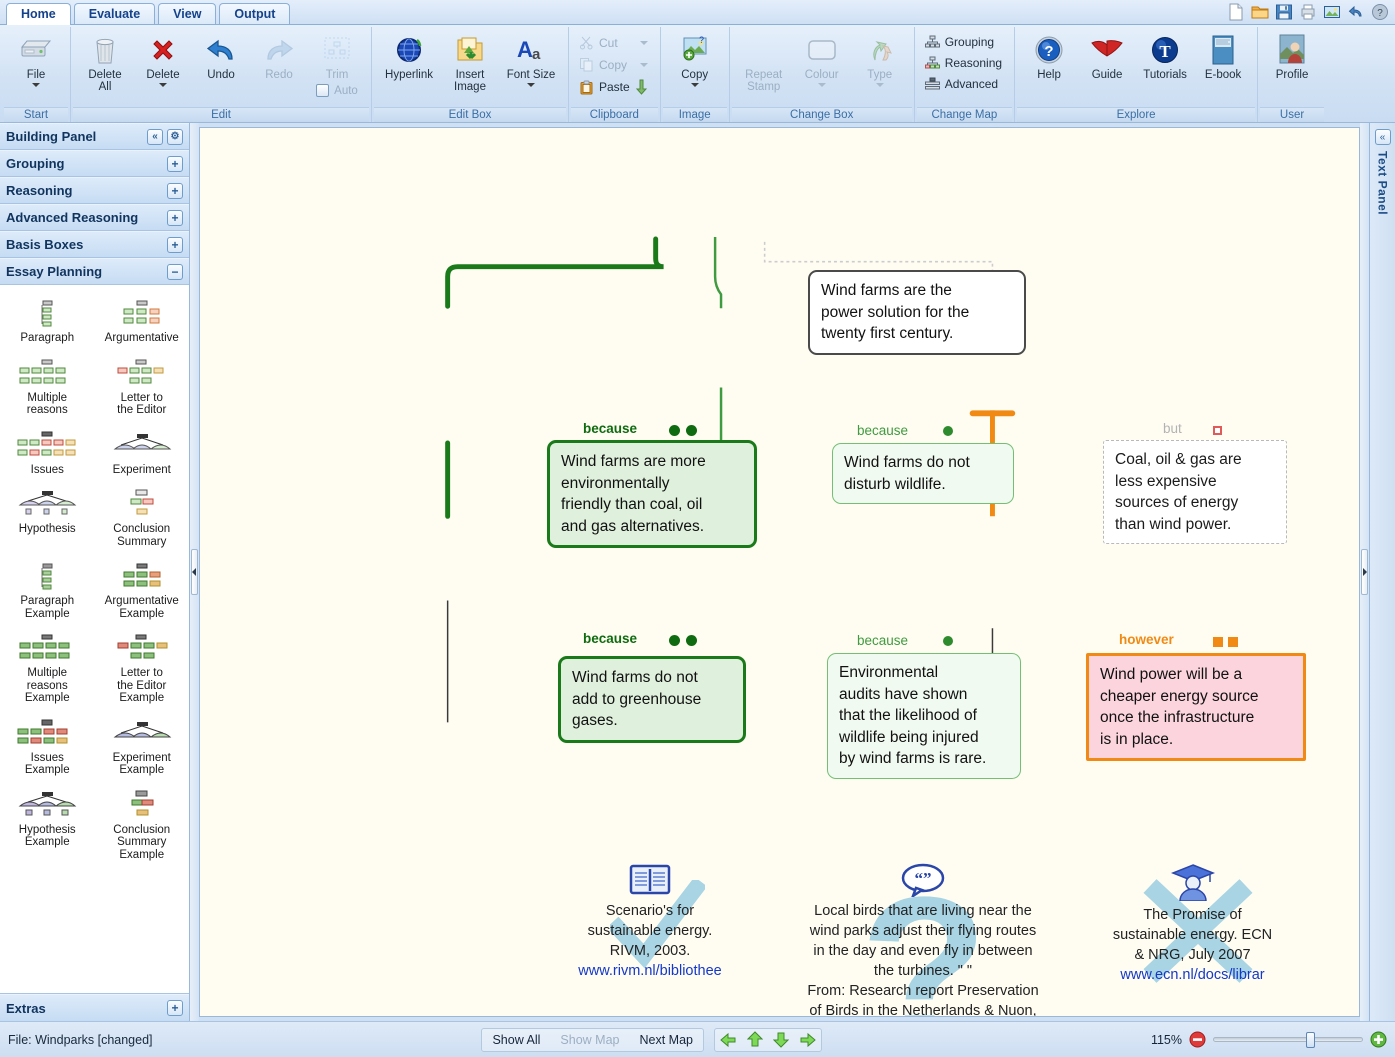 The height and width of the screenshot is (1057, 1395). What do you see at coordinates (470, 63) in the screenshot?
I see `insert-image-button: Insert Image` at bounding box center [470, 63].